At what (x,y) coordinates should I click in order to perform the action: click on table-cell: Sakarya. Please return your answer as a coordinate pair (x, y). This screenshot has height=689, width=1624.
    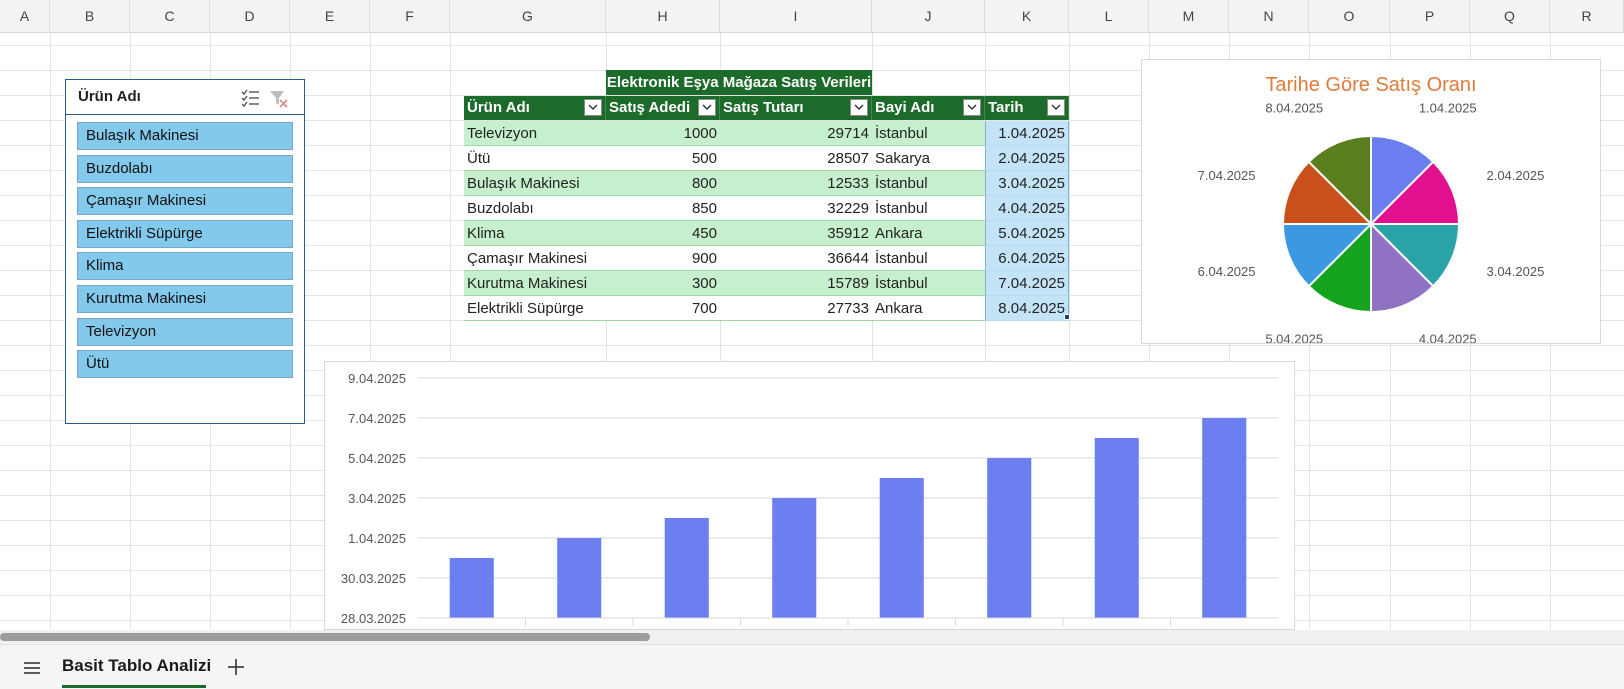
    Looking at the image, I should click on (928, 158).